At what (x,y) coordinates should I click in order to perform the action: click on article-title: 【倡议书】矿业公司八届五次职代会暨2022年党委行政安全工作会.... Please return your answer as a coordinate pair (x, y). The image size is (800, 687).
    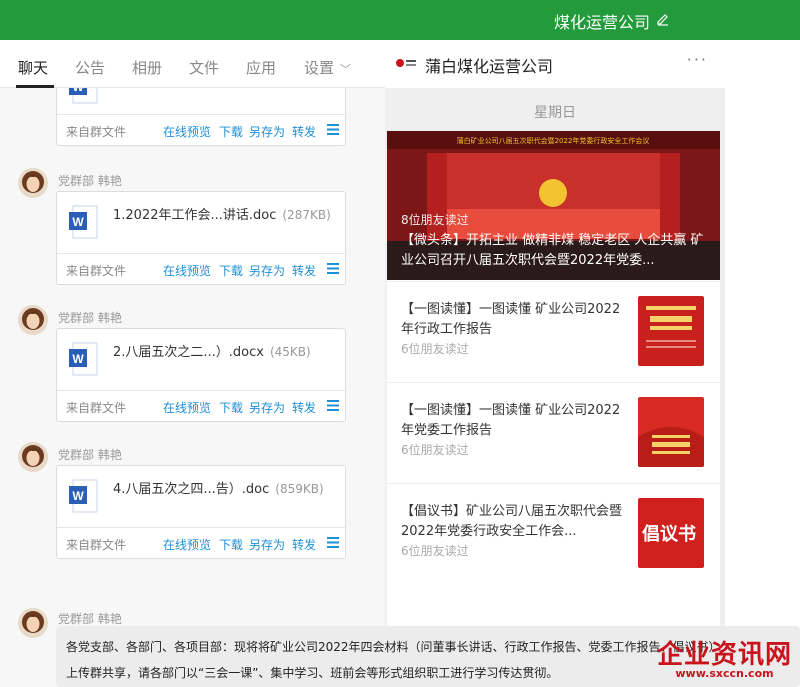
    Looking at the image, I should click on (512, 521).